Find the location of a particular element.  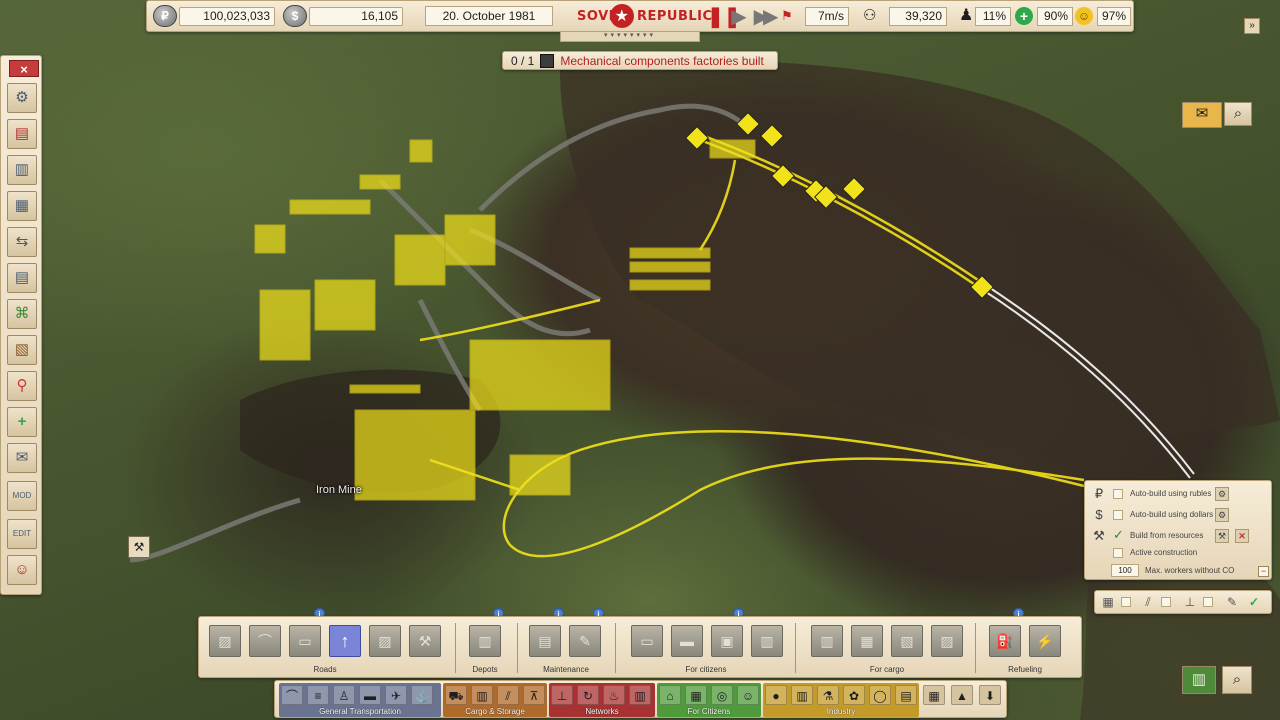

mine-icon: ● is located at coordinates (776, 695).